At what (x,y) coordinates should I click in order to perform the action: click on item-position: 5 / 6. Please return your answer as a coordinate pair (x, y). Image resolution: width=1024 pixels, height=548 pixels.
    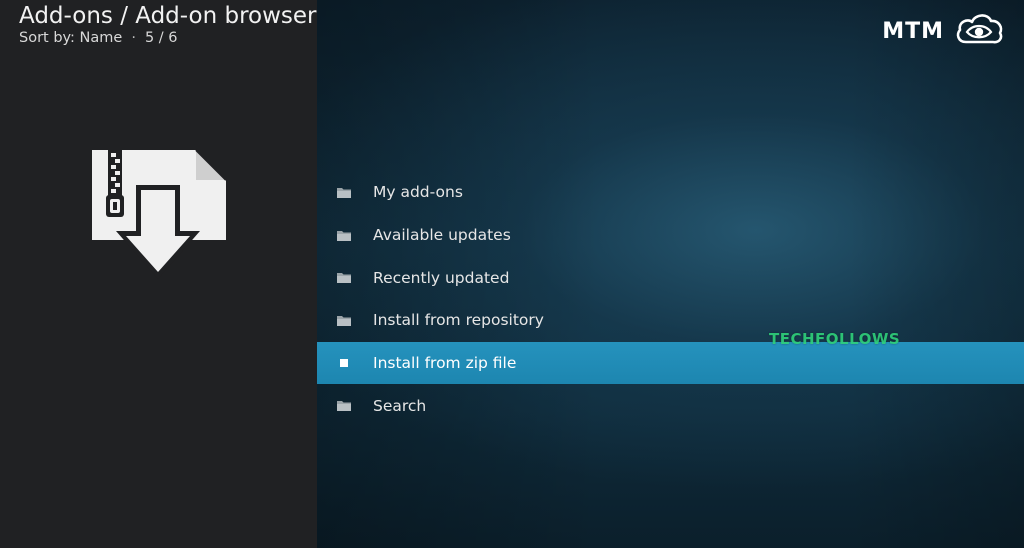
    Looking at the image, I should click on (161, 38).